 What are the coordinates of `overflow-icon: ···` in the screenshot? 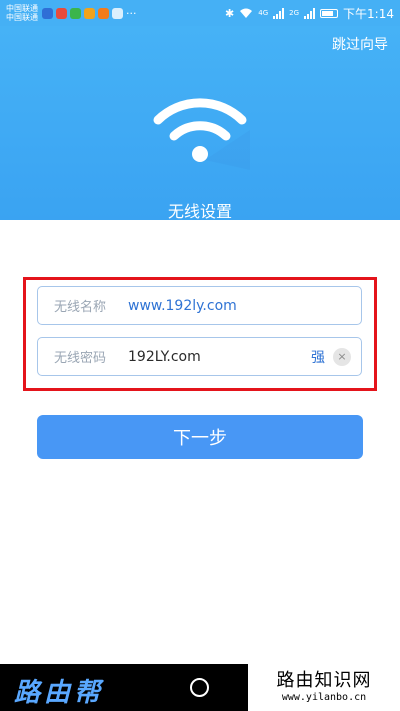 It's located at (131, 13).